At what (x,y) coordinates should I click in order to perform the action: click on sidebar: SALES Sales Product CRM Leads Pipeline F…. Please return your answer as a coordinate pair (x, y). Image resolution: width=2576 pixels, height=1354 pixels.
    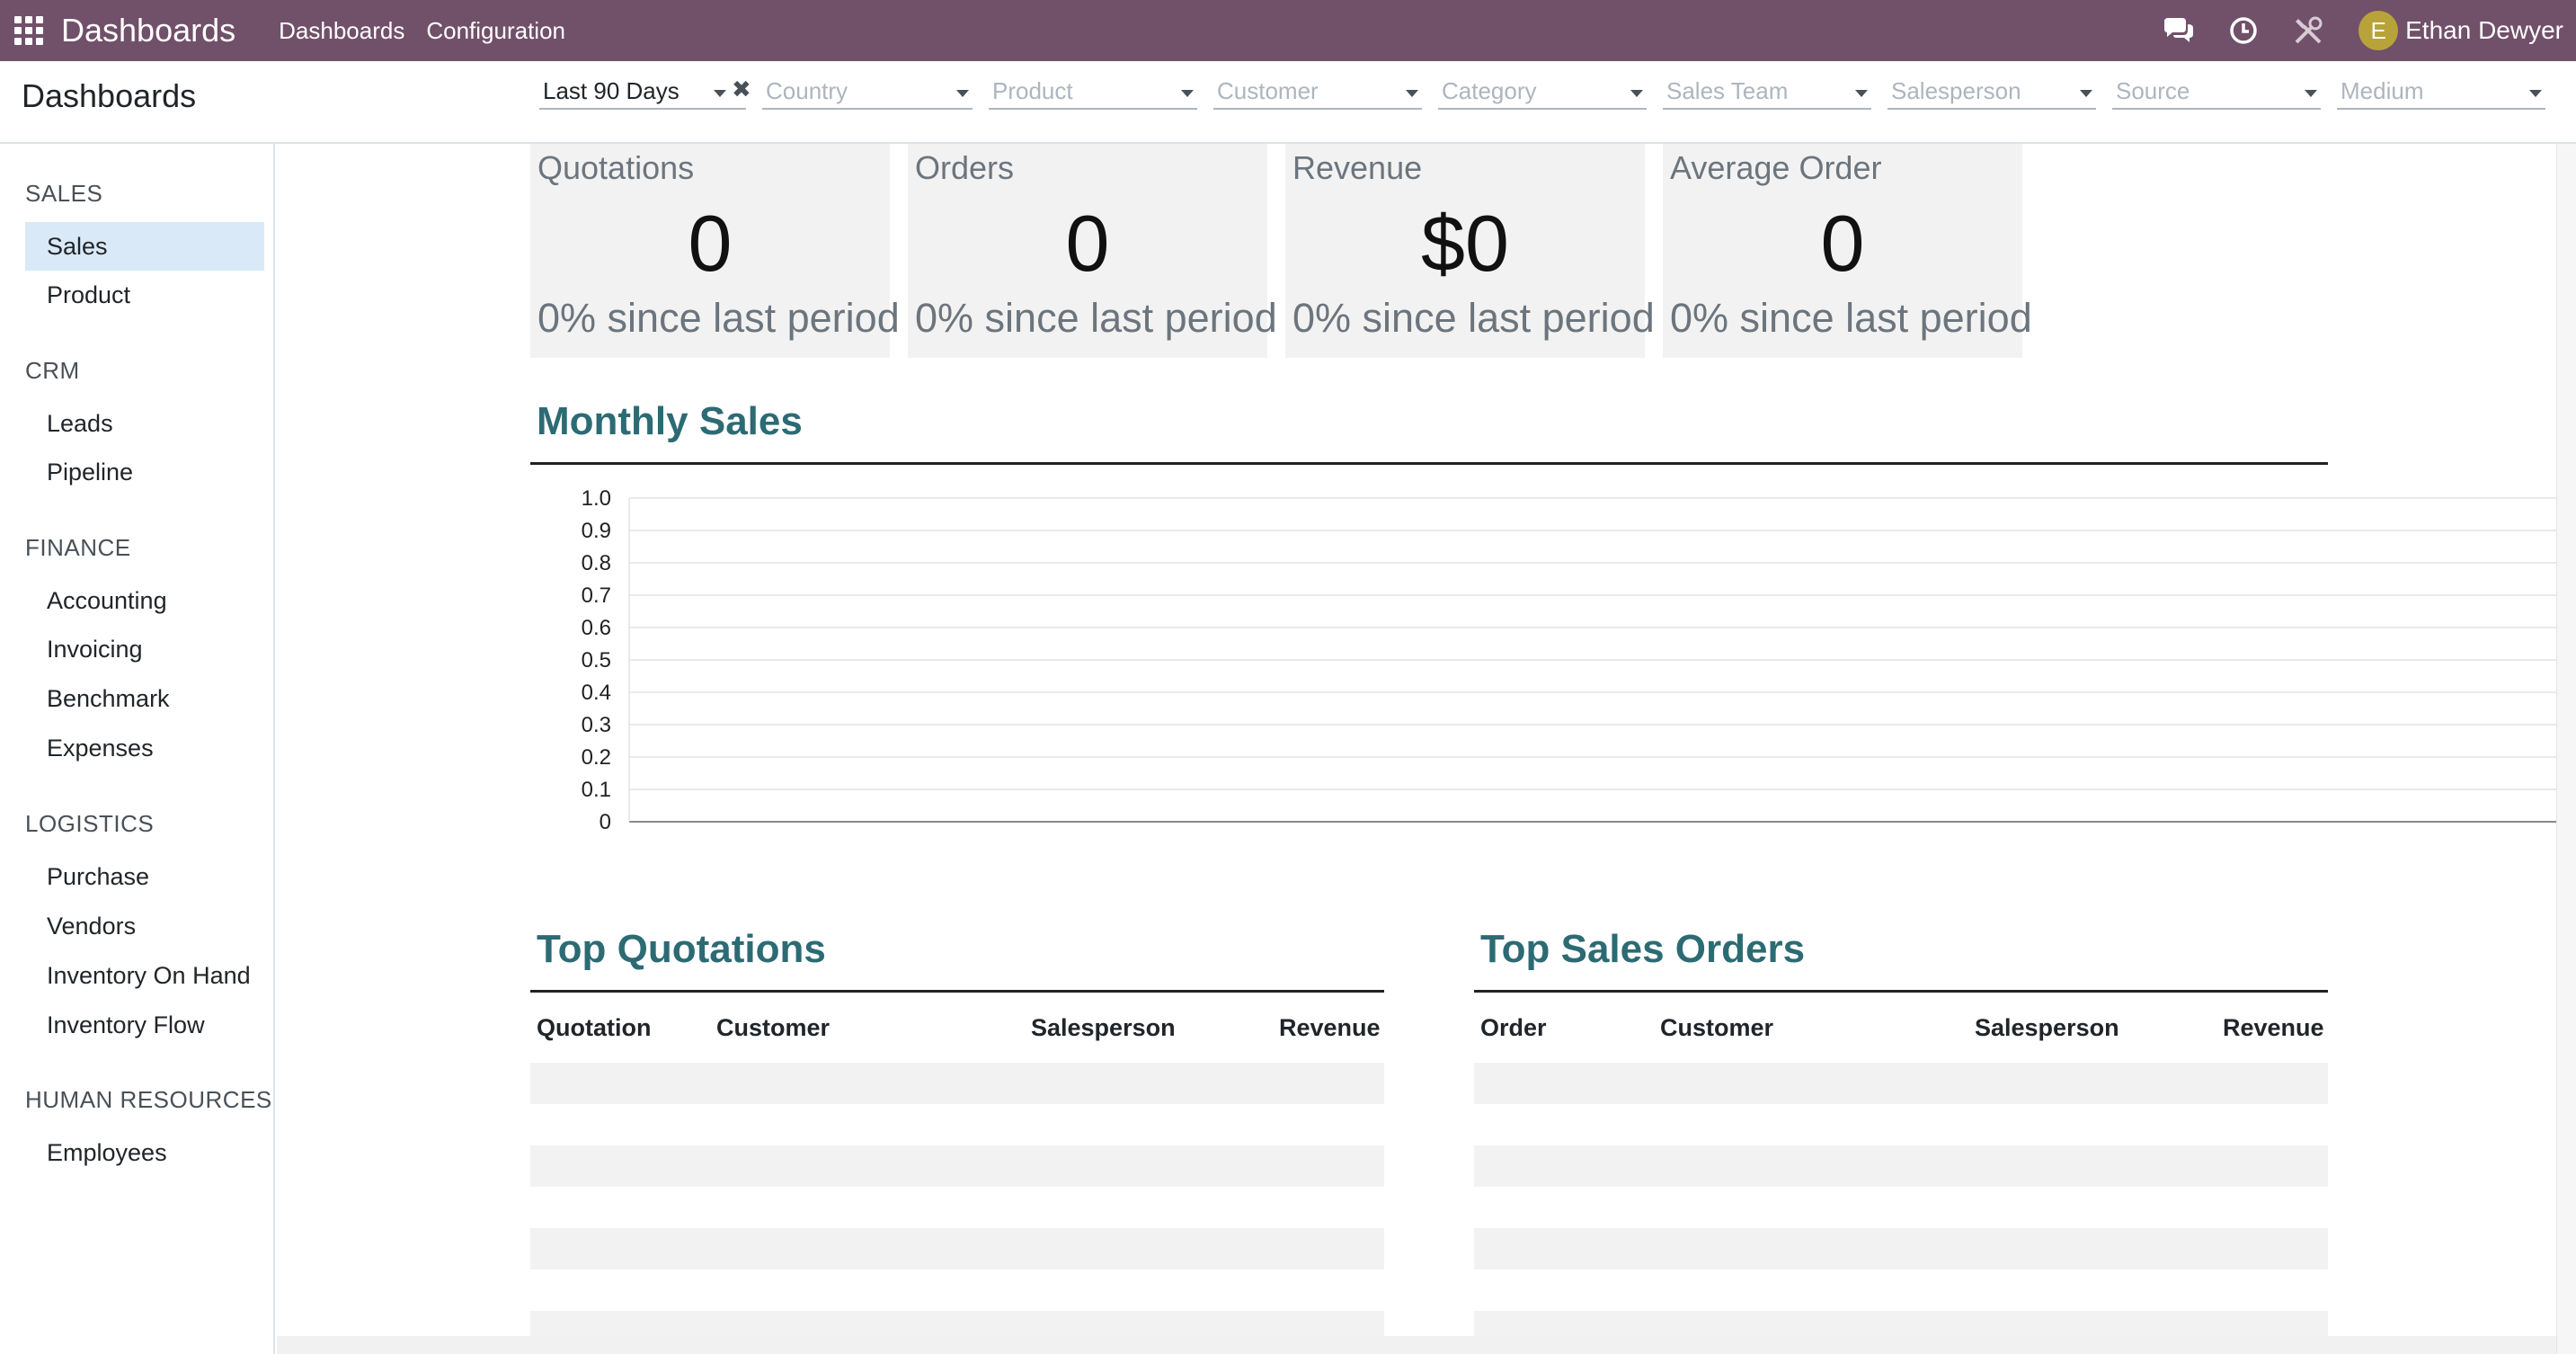
    Looking at the image, I should click on (137, 749).